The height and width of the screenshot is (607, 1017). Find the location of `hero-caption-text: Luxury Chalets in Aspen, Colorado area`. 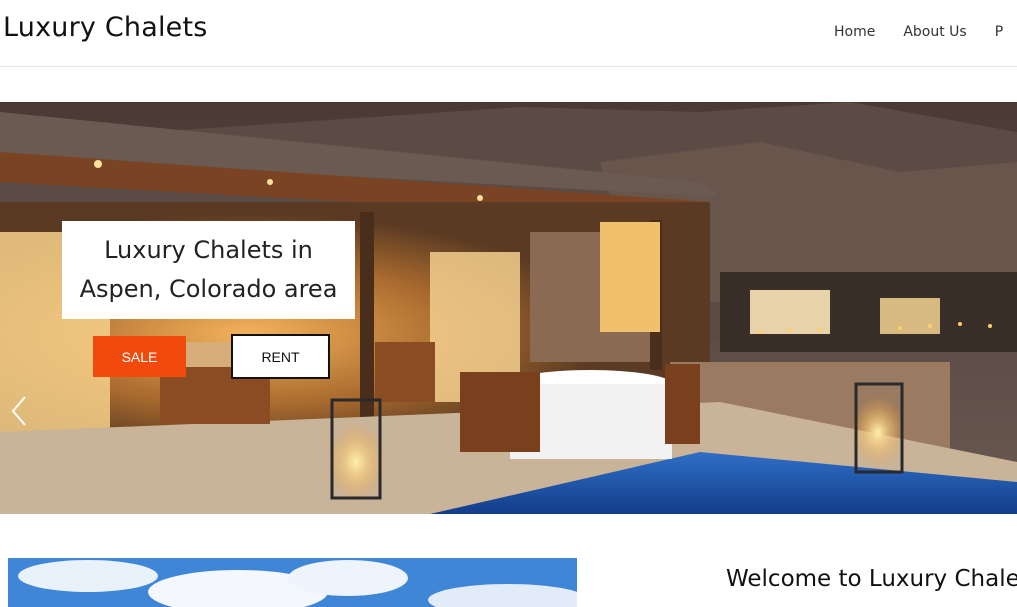

hero-caption-text: Luxury Chalets in Aspen, Colorado area is located at coordinates (209, 270).